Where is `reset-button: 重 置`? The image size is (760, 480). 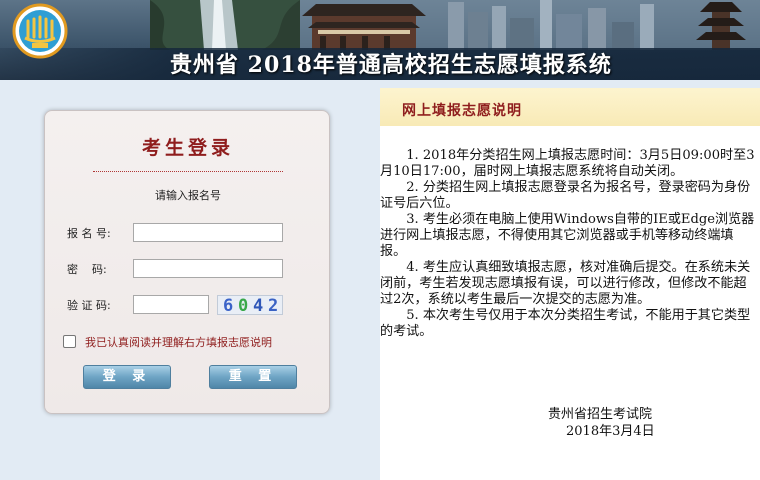 reset-button: 重 置 is located at coordinates (253, 377).